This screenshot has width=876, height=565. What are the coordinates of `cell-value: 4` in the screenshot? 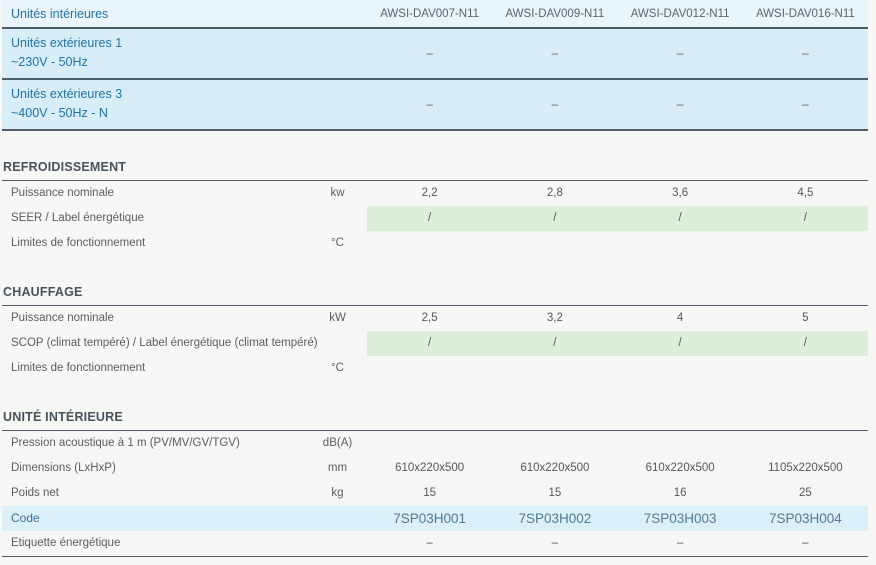 It's located at (680, 318).